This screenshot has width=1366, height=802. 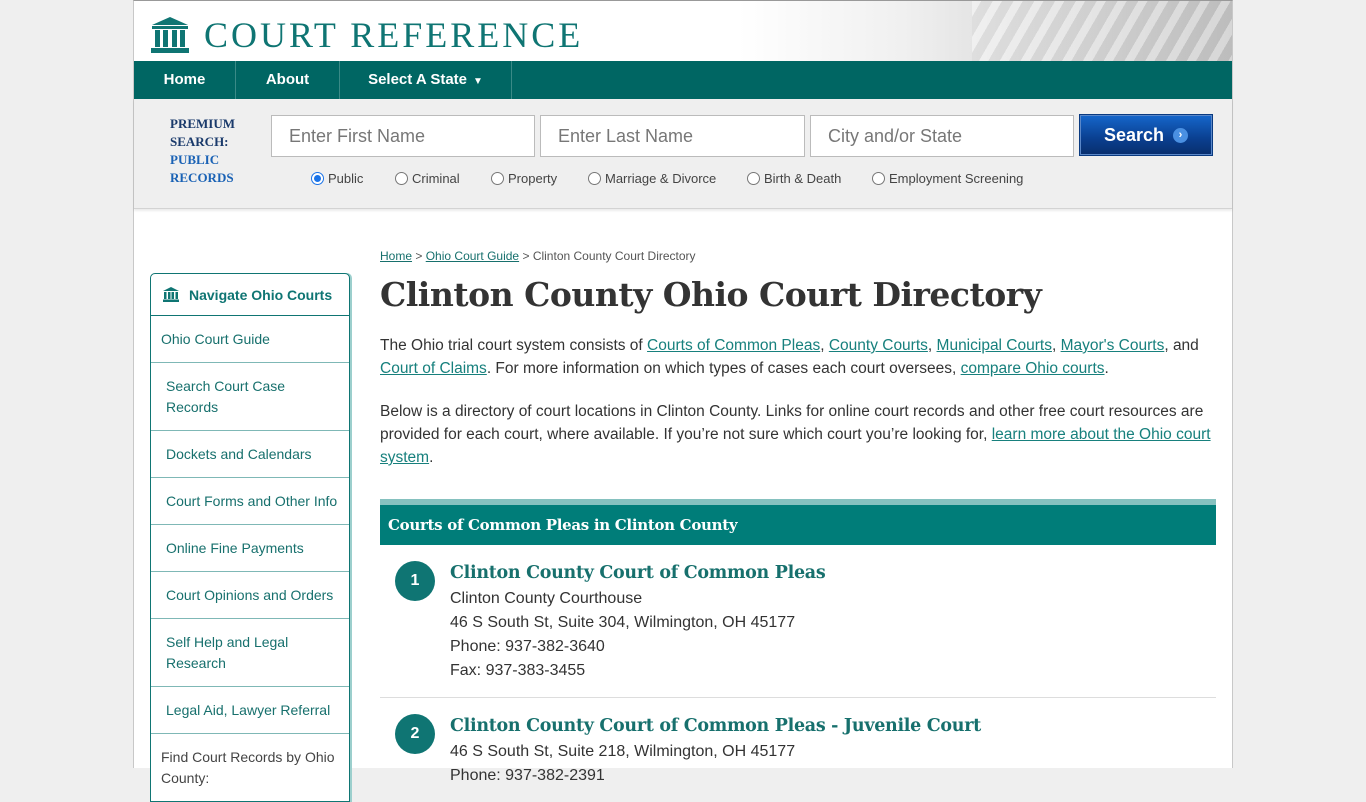 What do you see at coordinates (527, 646) in the screenshot?
I see `court-phone: Phone: 937-382-3640` at bounding box center [527, 646].